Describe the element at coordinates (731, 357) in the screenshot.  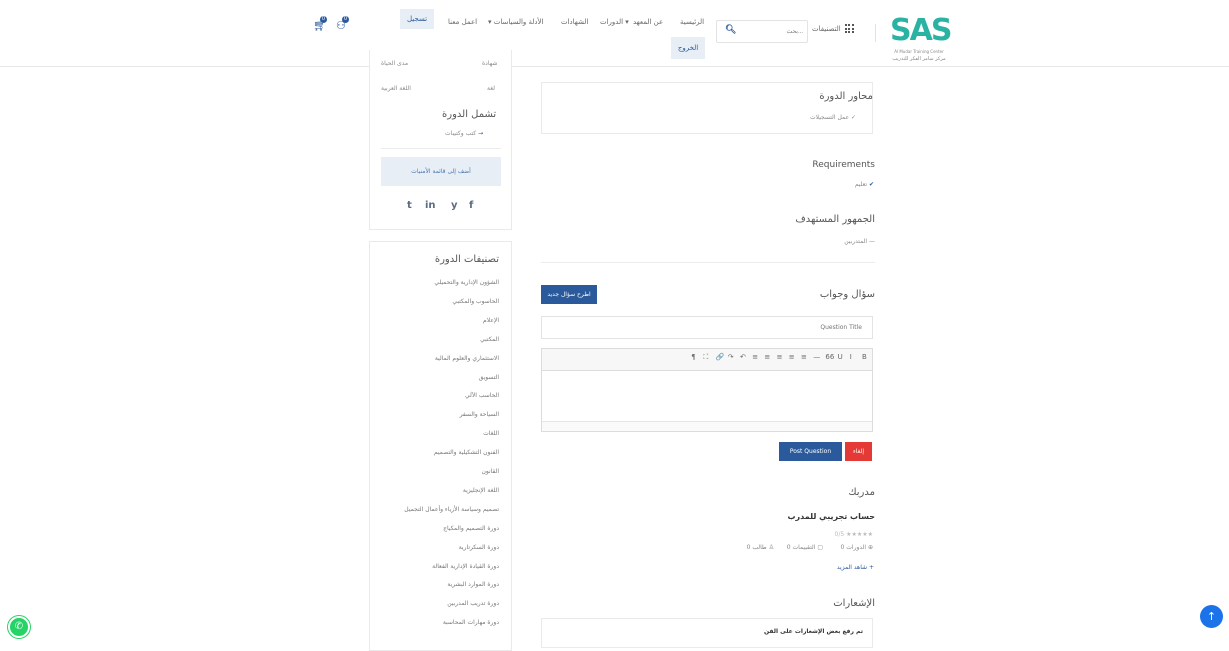
I see `editor-tool-button: ↷` at that location.